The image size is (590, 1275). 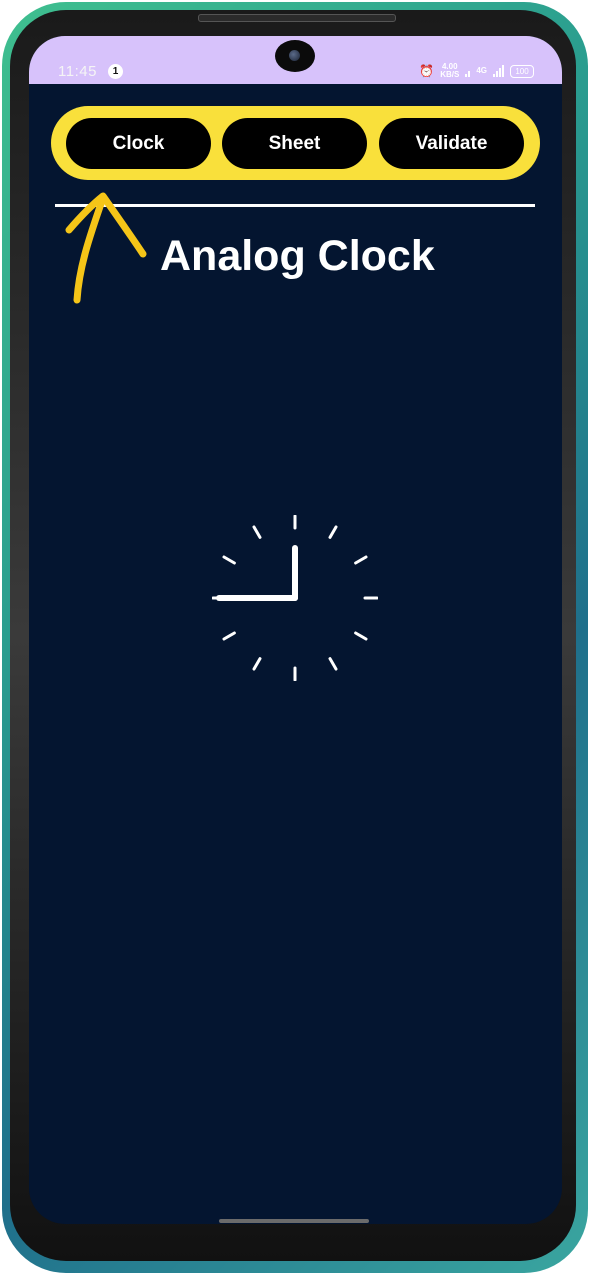 What do you see at coordinates (297, 18) in the screenshot?
I see `earpiece-speaker` at bounding box center [297, 18].